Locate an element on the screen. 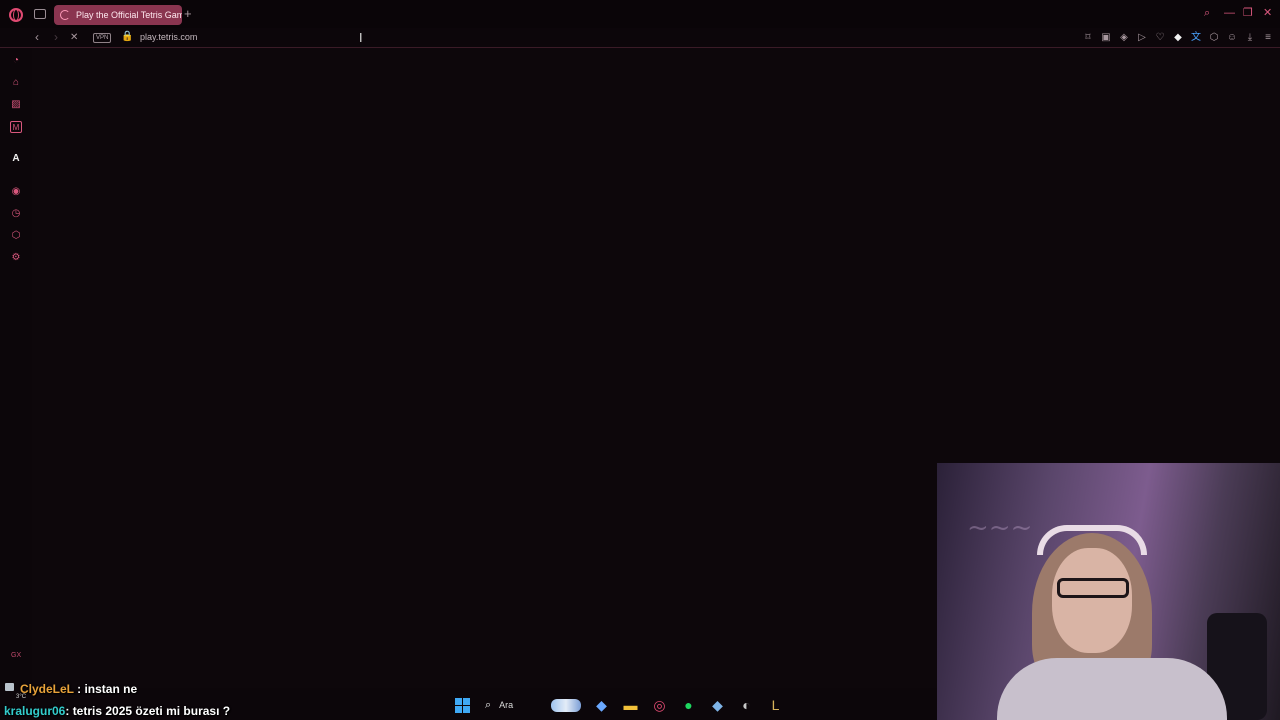  heart-icon: ♡ is located at coordinates (1160, 38).